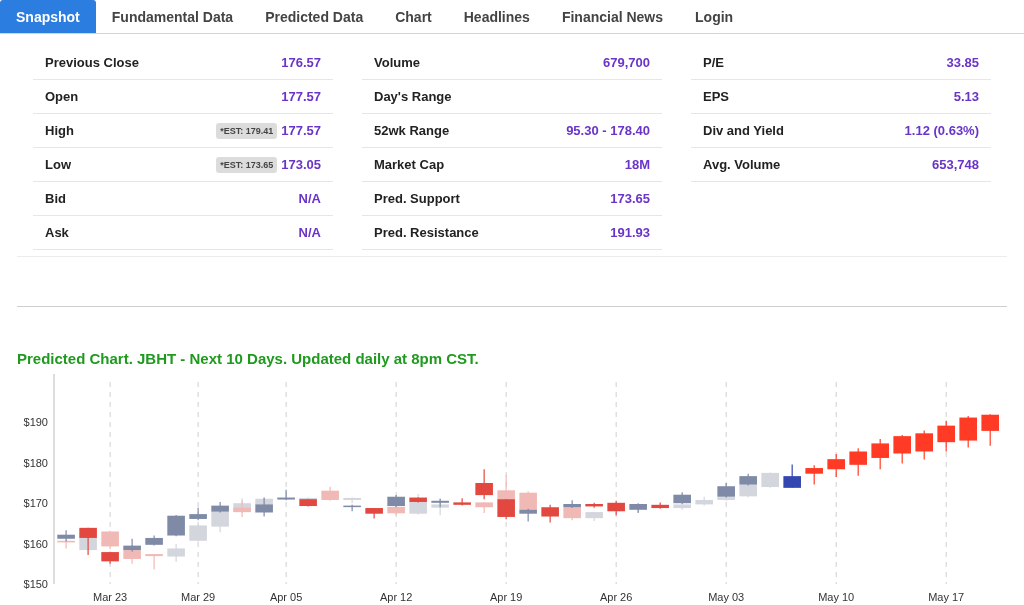  What do you see at coordinates (413, 96) in the screenshot?
I see `field-label: Day's Range` at bounding box center [413, 96].